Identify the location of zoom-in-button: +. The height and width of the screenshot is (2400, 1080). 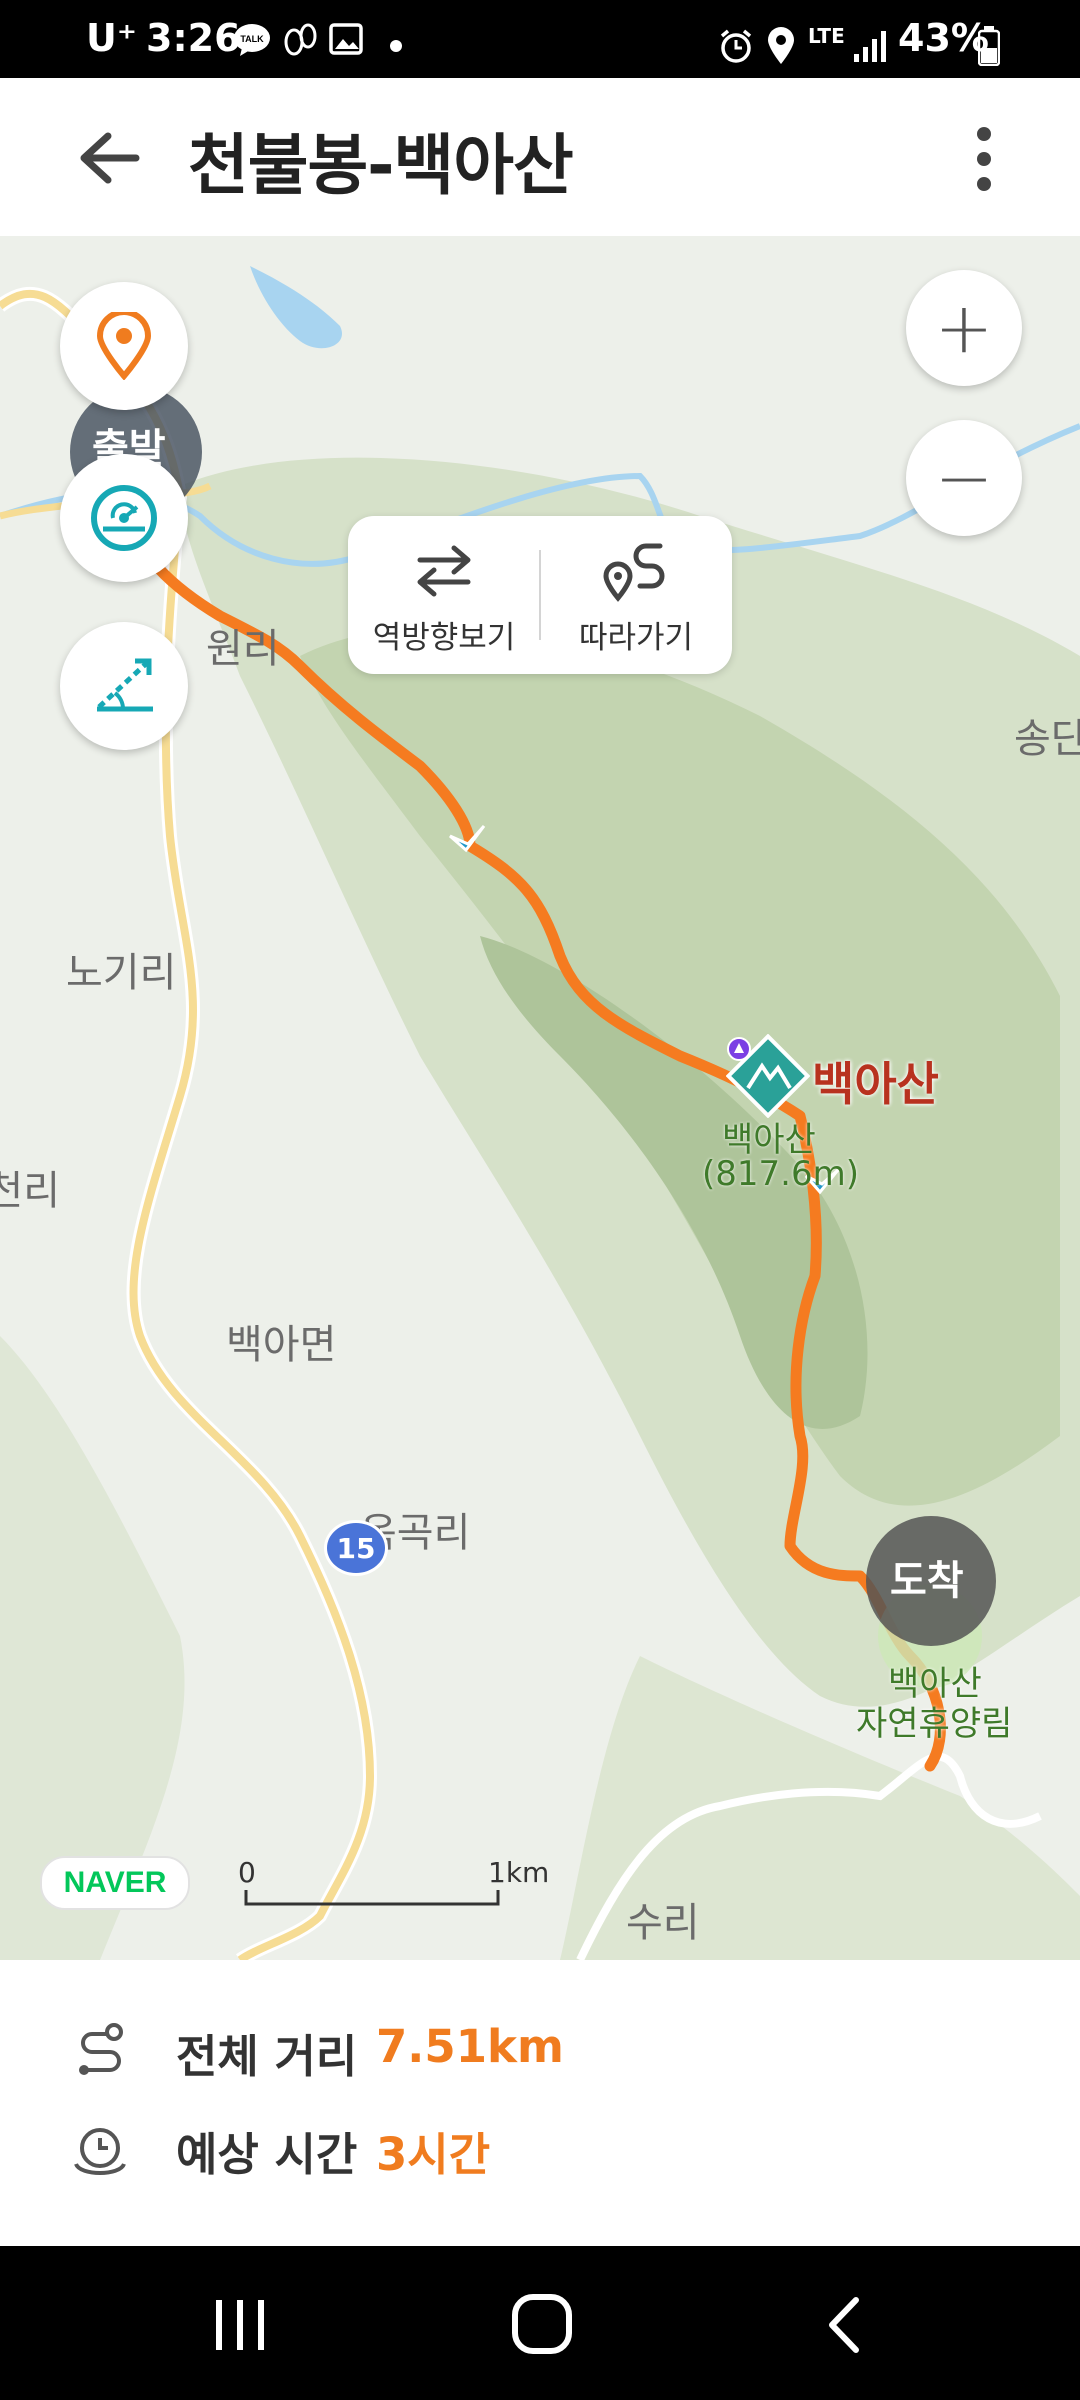
(964, 328).